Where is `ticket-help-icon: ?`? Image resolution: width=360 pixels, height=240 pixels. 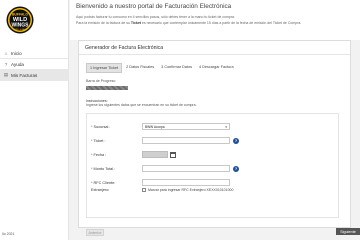
ticket-help-icon: ? is located at coordinates (236, 140).